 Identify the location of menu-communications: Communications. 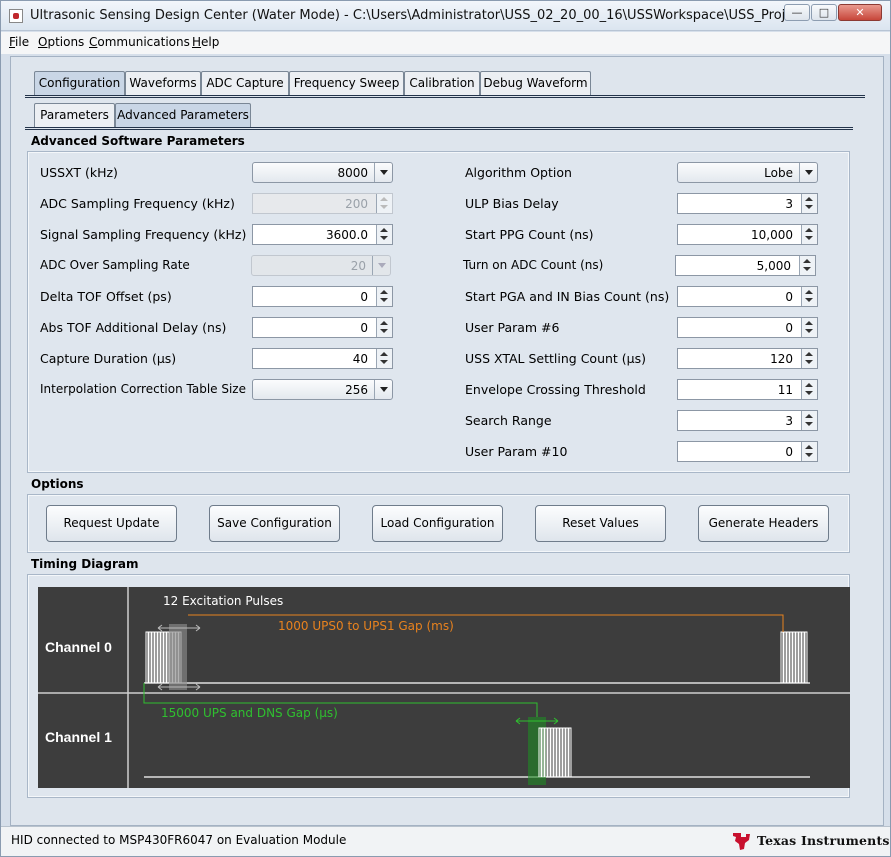
(139, 42).